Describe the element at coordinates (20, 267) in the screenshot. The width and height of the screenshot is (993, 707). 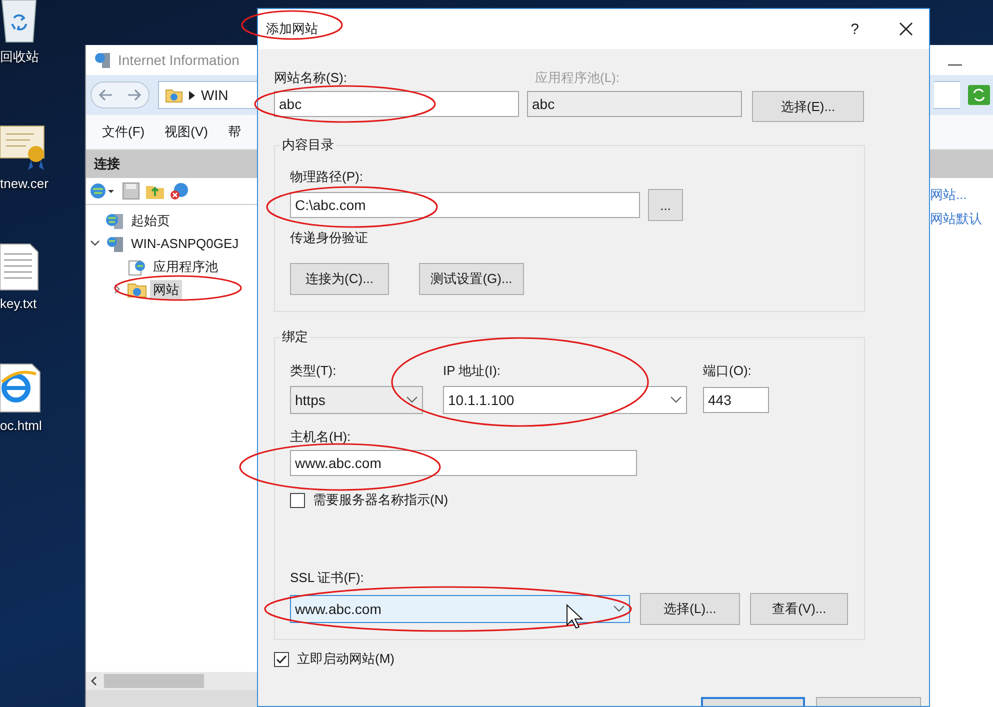
I see `text-file-icon` at that location.